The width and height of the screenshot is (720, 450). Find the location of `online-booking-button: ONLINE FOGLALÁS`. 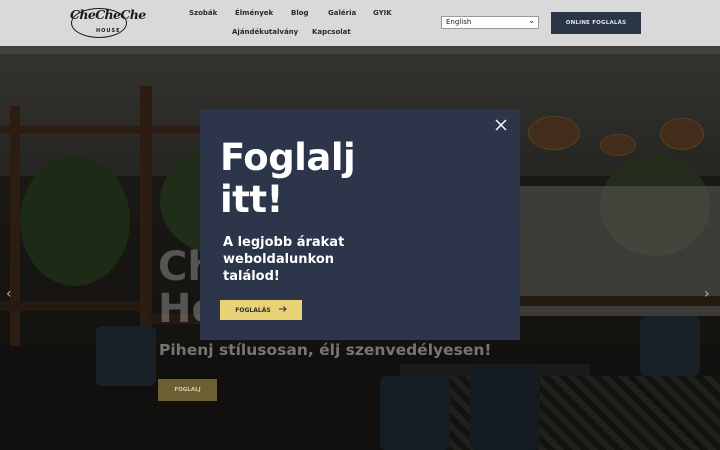

online-booking-button: ONLINE FOGLALÁS is located at coordinates (596, 23).